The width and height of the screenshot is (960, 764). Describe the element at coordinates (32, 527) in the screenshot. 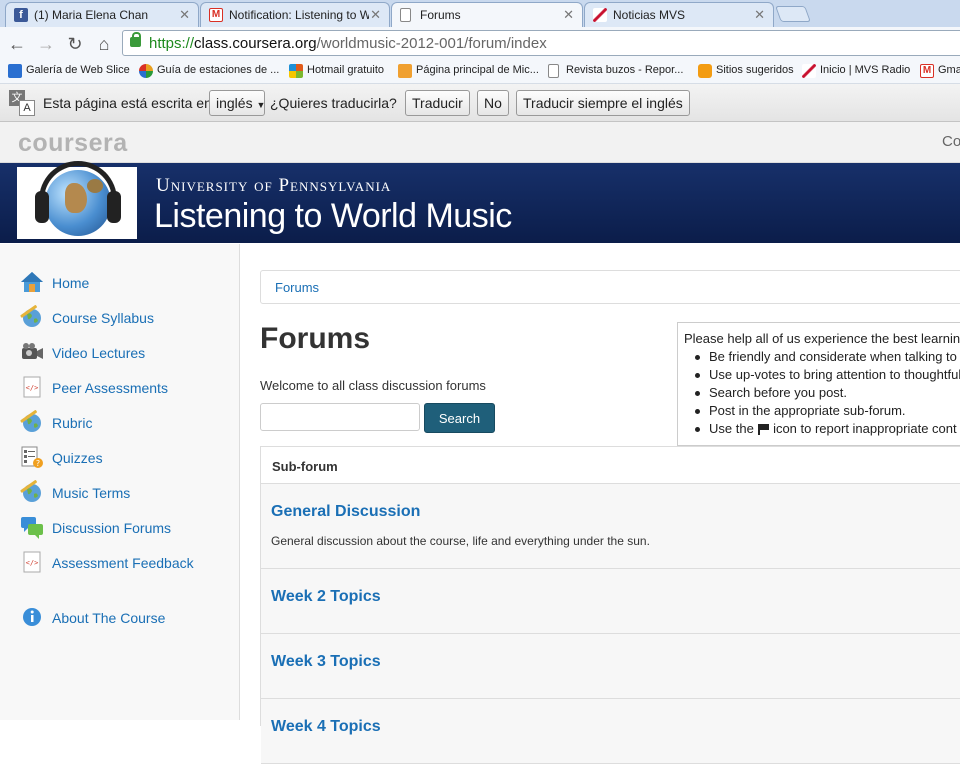

I see `chat-bubbles-icon` at that location.